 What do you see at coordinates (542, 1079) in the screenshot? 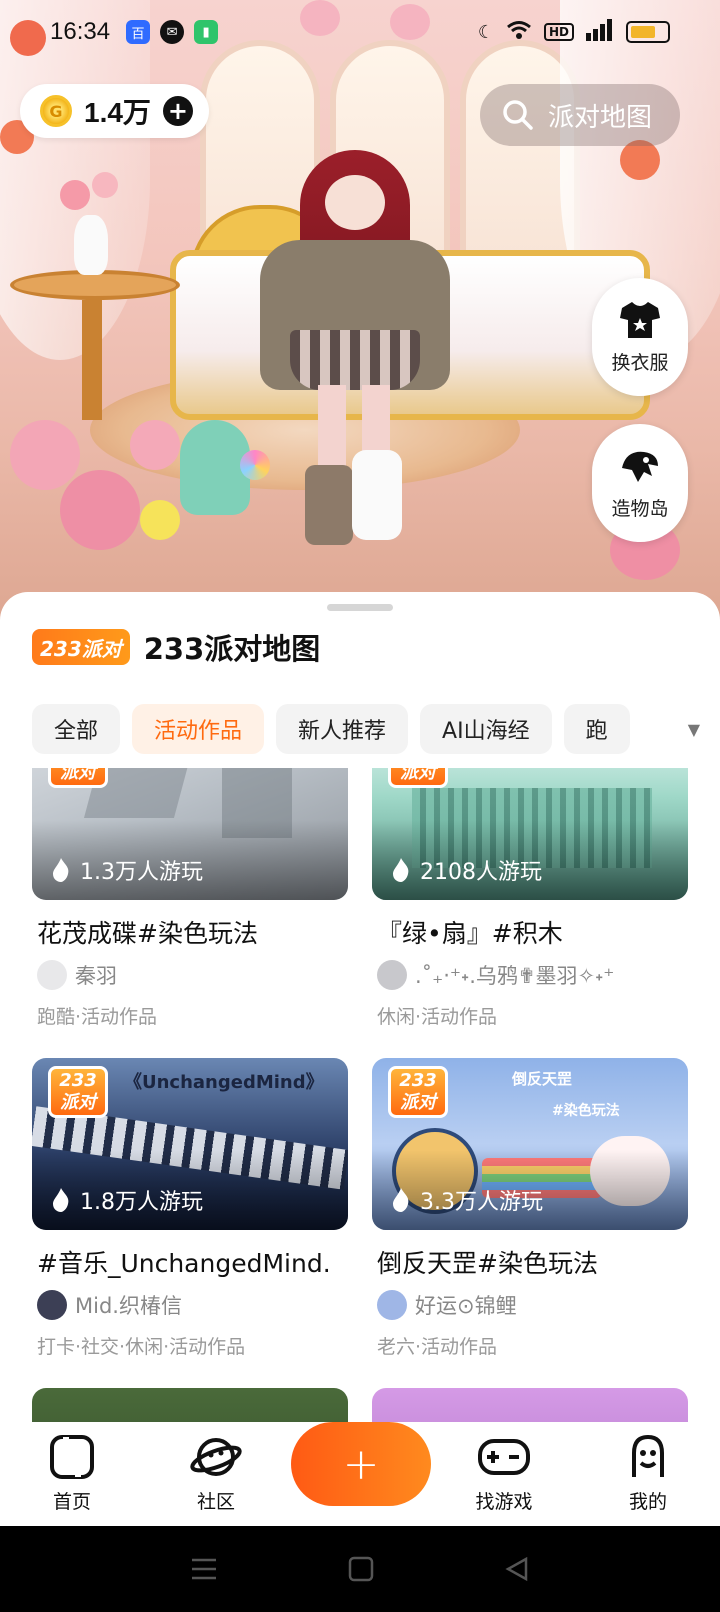
I see `thumbnail-title-text: 倒反天罡` at bounding box center [542, 1079].